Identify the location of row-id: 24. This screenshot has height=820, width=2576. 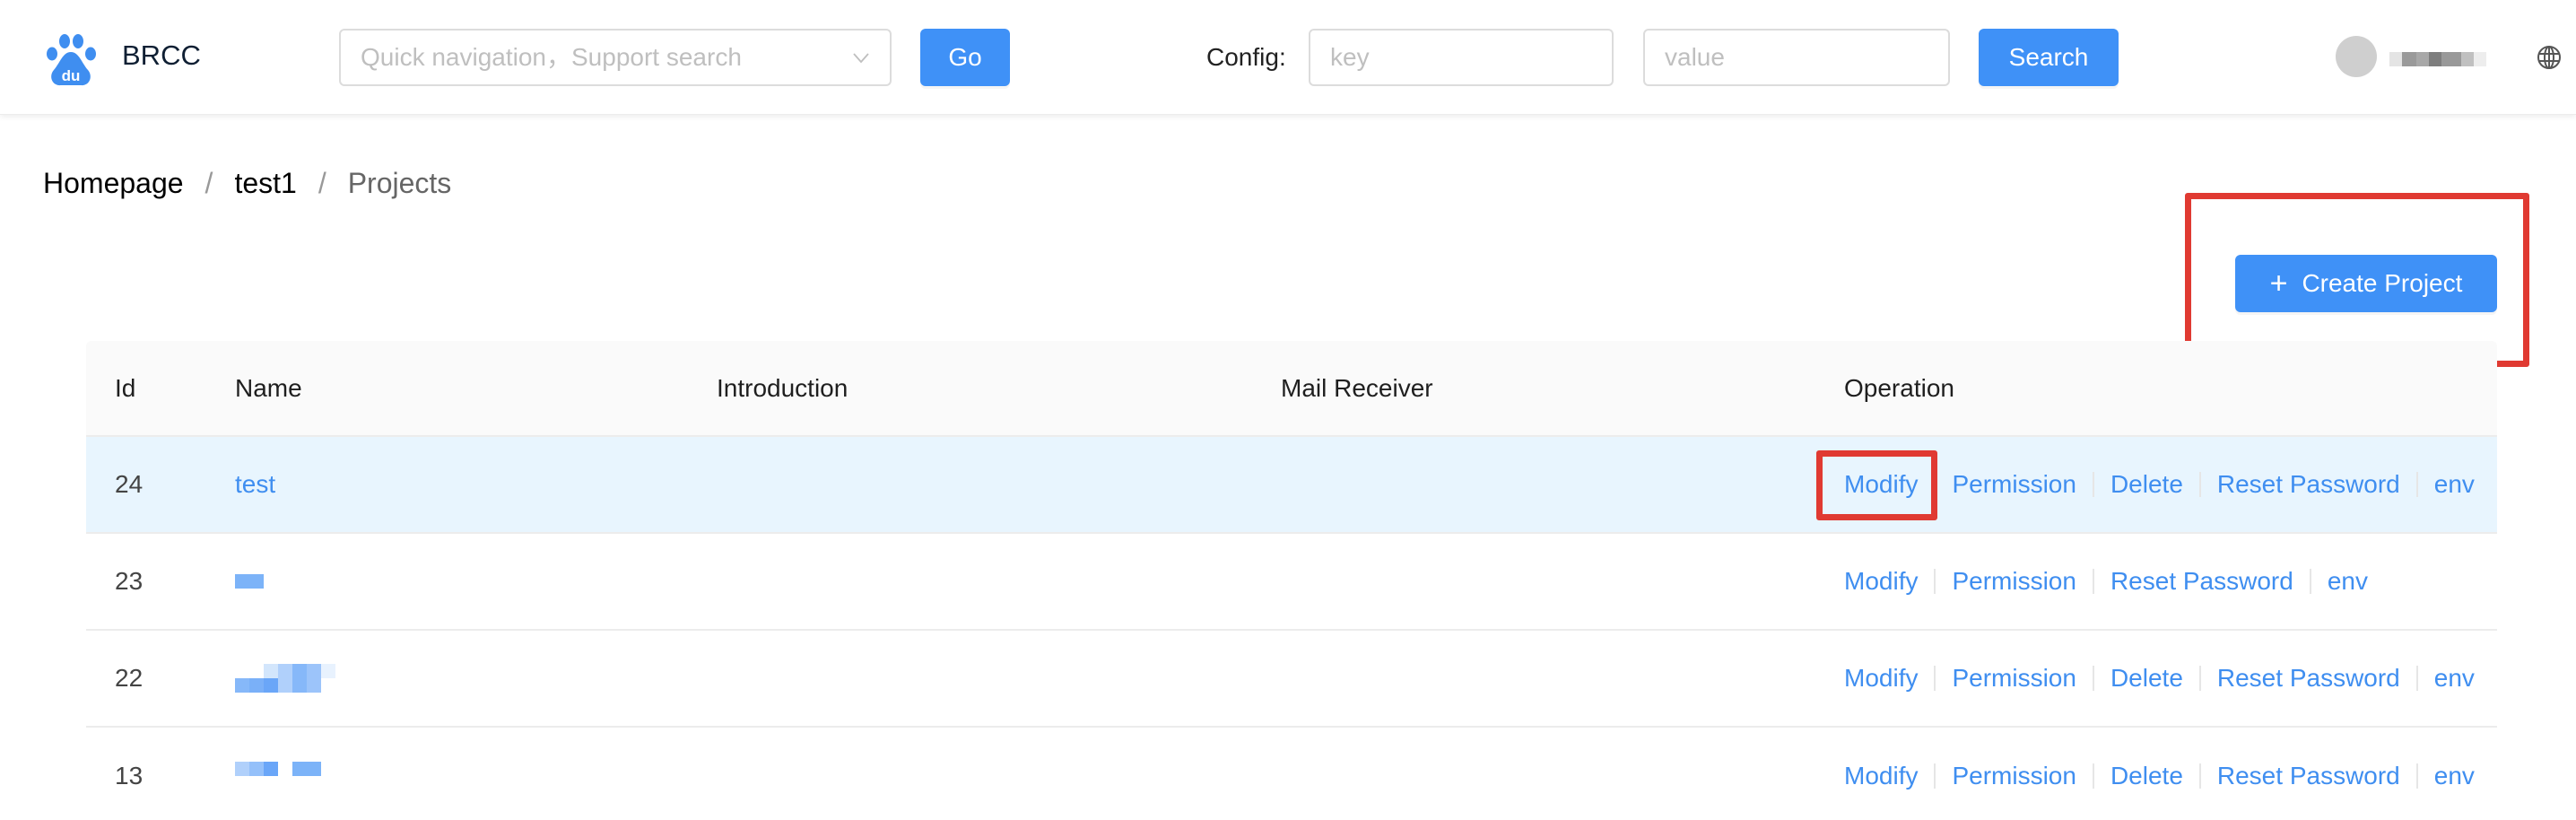
(129, 484).